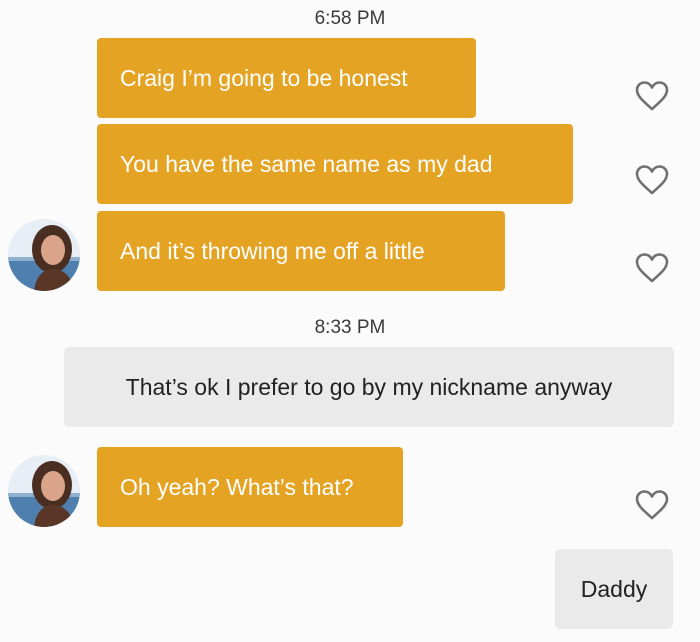 The height and width of the screenshot is (642, 700). I want to click on message-text: Daddy, so click(614, 588).